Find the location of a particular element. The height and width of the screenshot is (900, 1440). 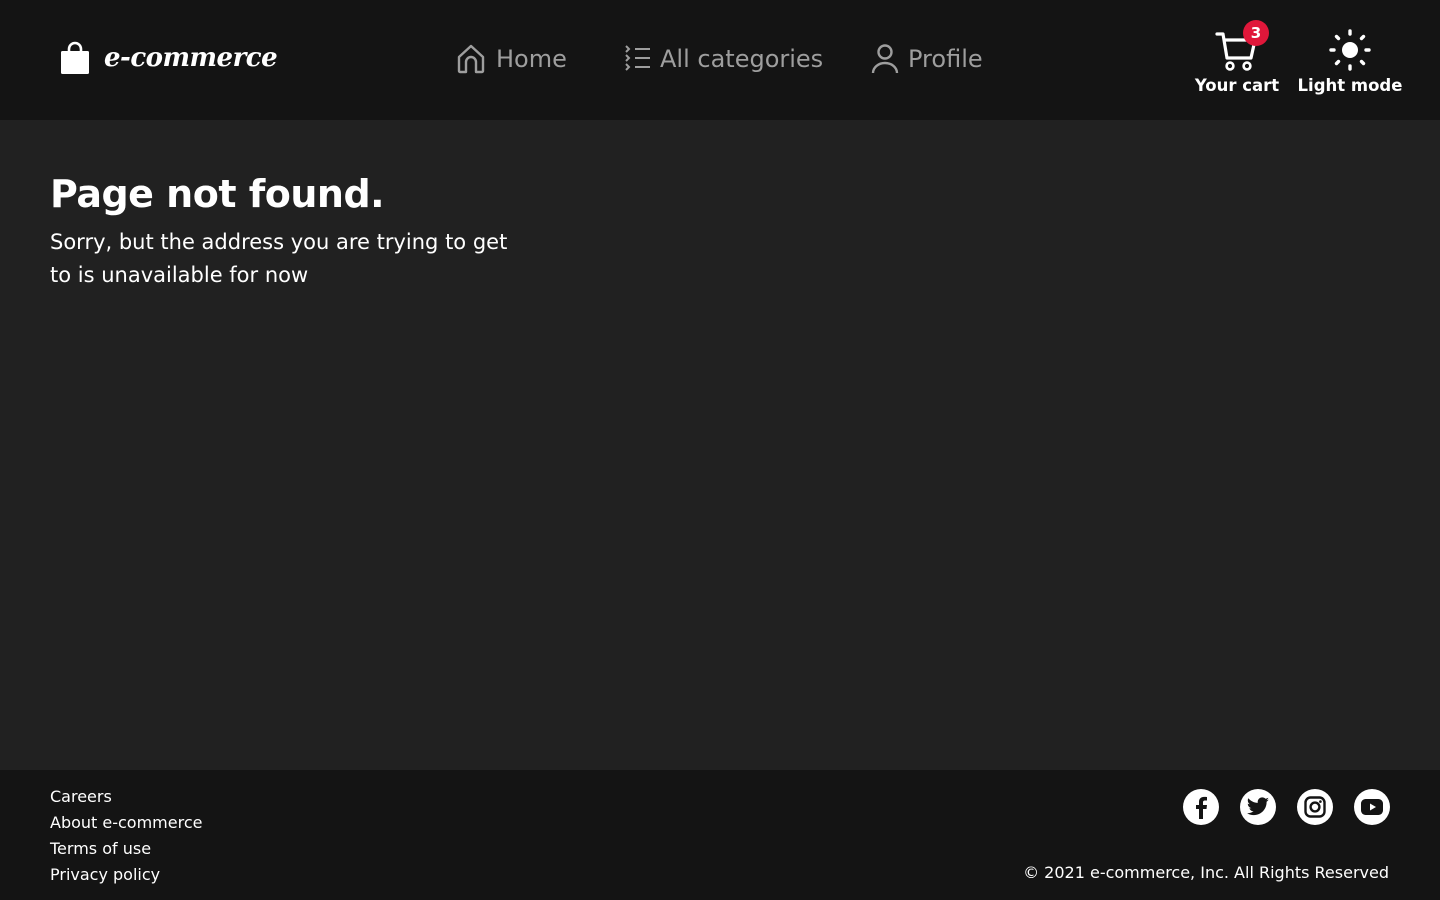

youtube-link is located at coordinates (1372, 807).